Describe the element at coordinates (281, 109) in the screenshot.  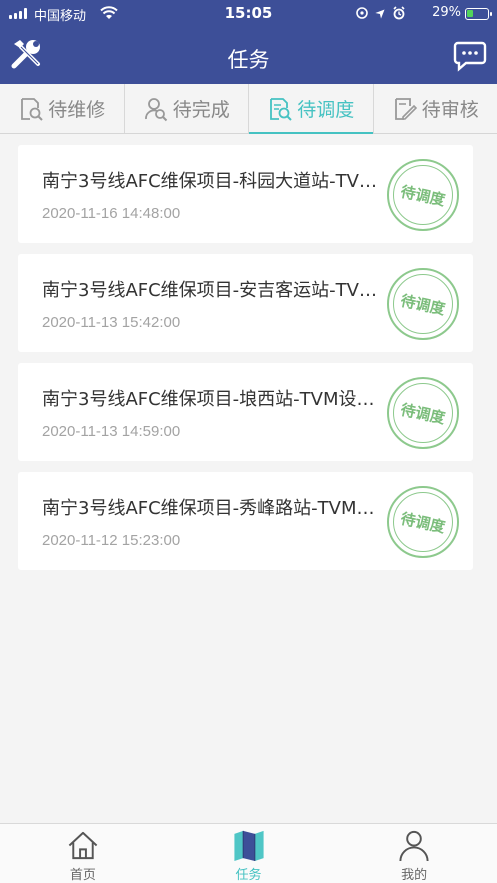
I see `schedule-doc-icon` at that location.